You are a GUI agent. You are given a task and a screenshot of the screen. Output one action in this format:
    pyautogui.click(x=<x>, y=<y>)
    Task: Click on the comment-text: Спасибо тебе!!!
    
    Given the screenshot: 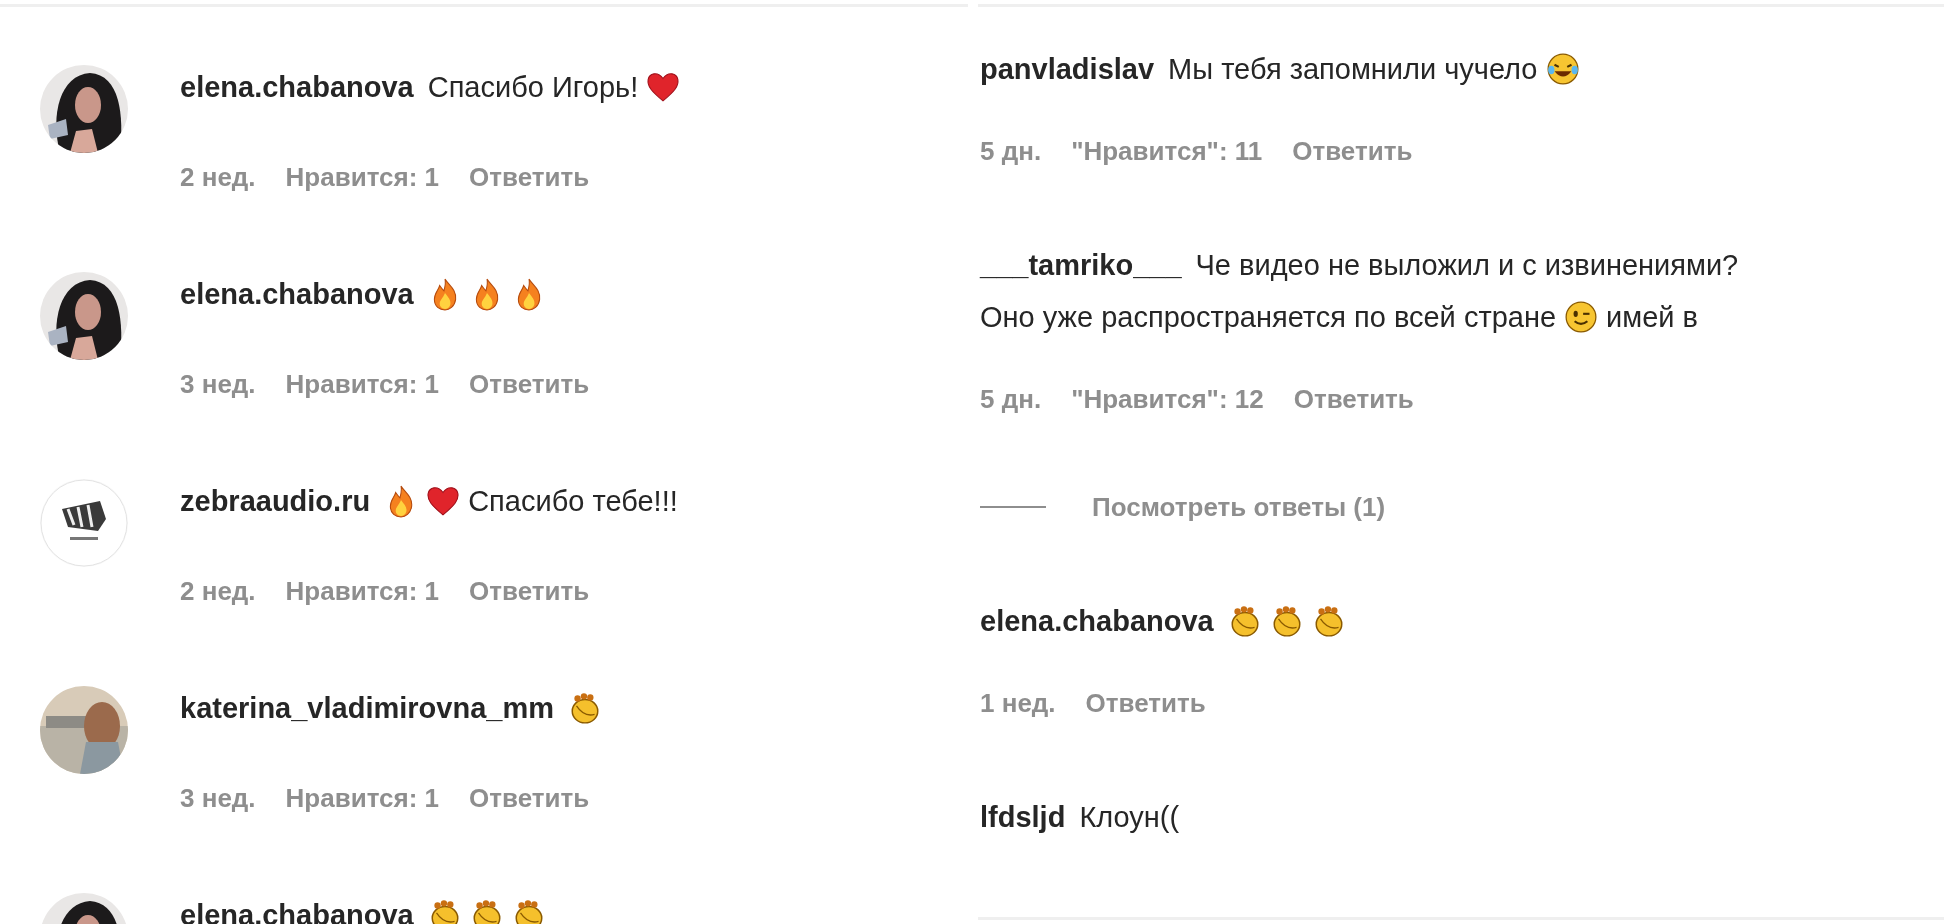 What is the action you would take?
    pyautogui.click(x=573, y=501)
    